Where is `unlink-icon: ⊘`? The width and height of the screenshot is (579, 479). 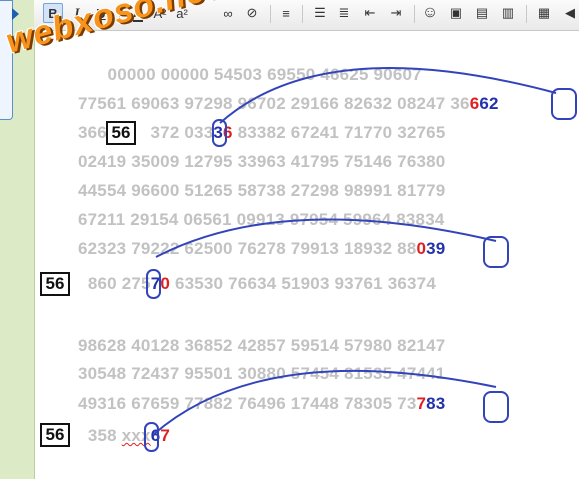 unlink-icon: ⊘ is located at coordinates (252, 12).